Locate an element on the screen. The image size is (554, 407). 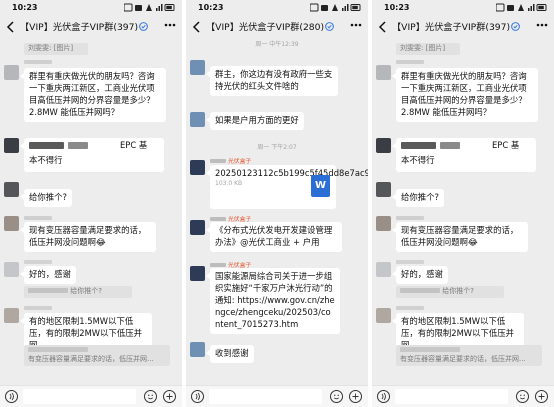
timestamp: 周一 下午2:07 is located at coordinates (277, 147).